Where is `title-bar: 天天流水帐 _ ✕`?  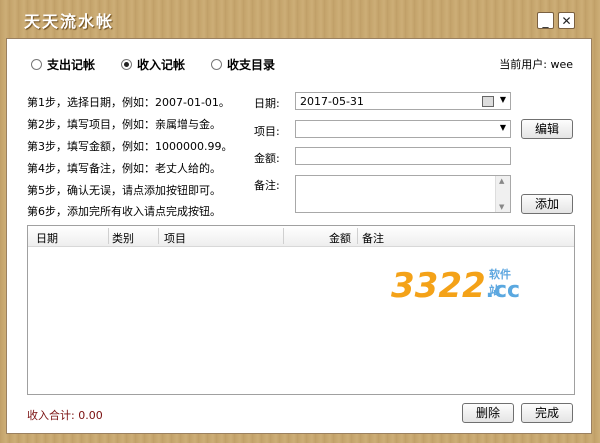 title-bar: 天天流水帐 _ ✕ is located at coordinates (300, 19).